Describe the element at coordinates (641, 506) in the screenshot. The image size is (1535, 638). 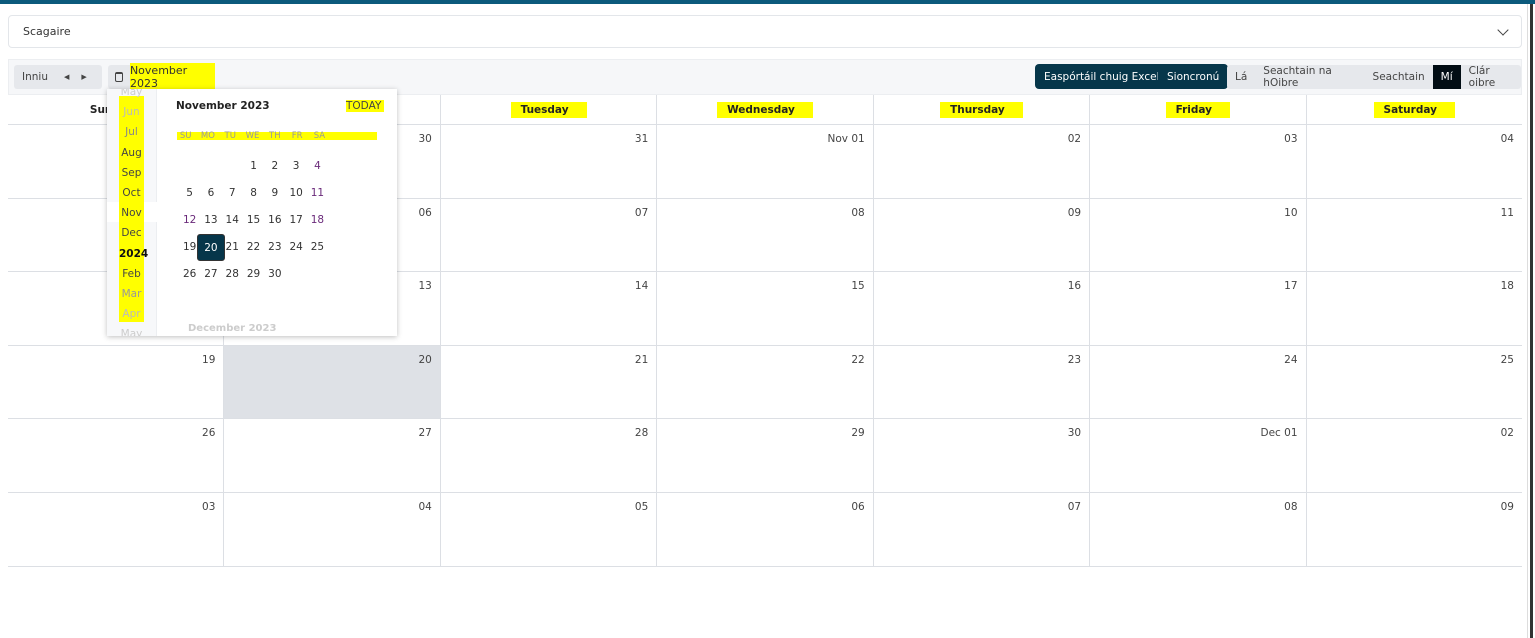
I see `day-number: 05` at that location.